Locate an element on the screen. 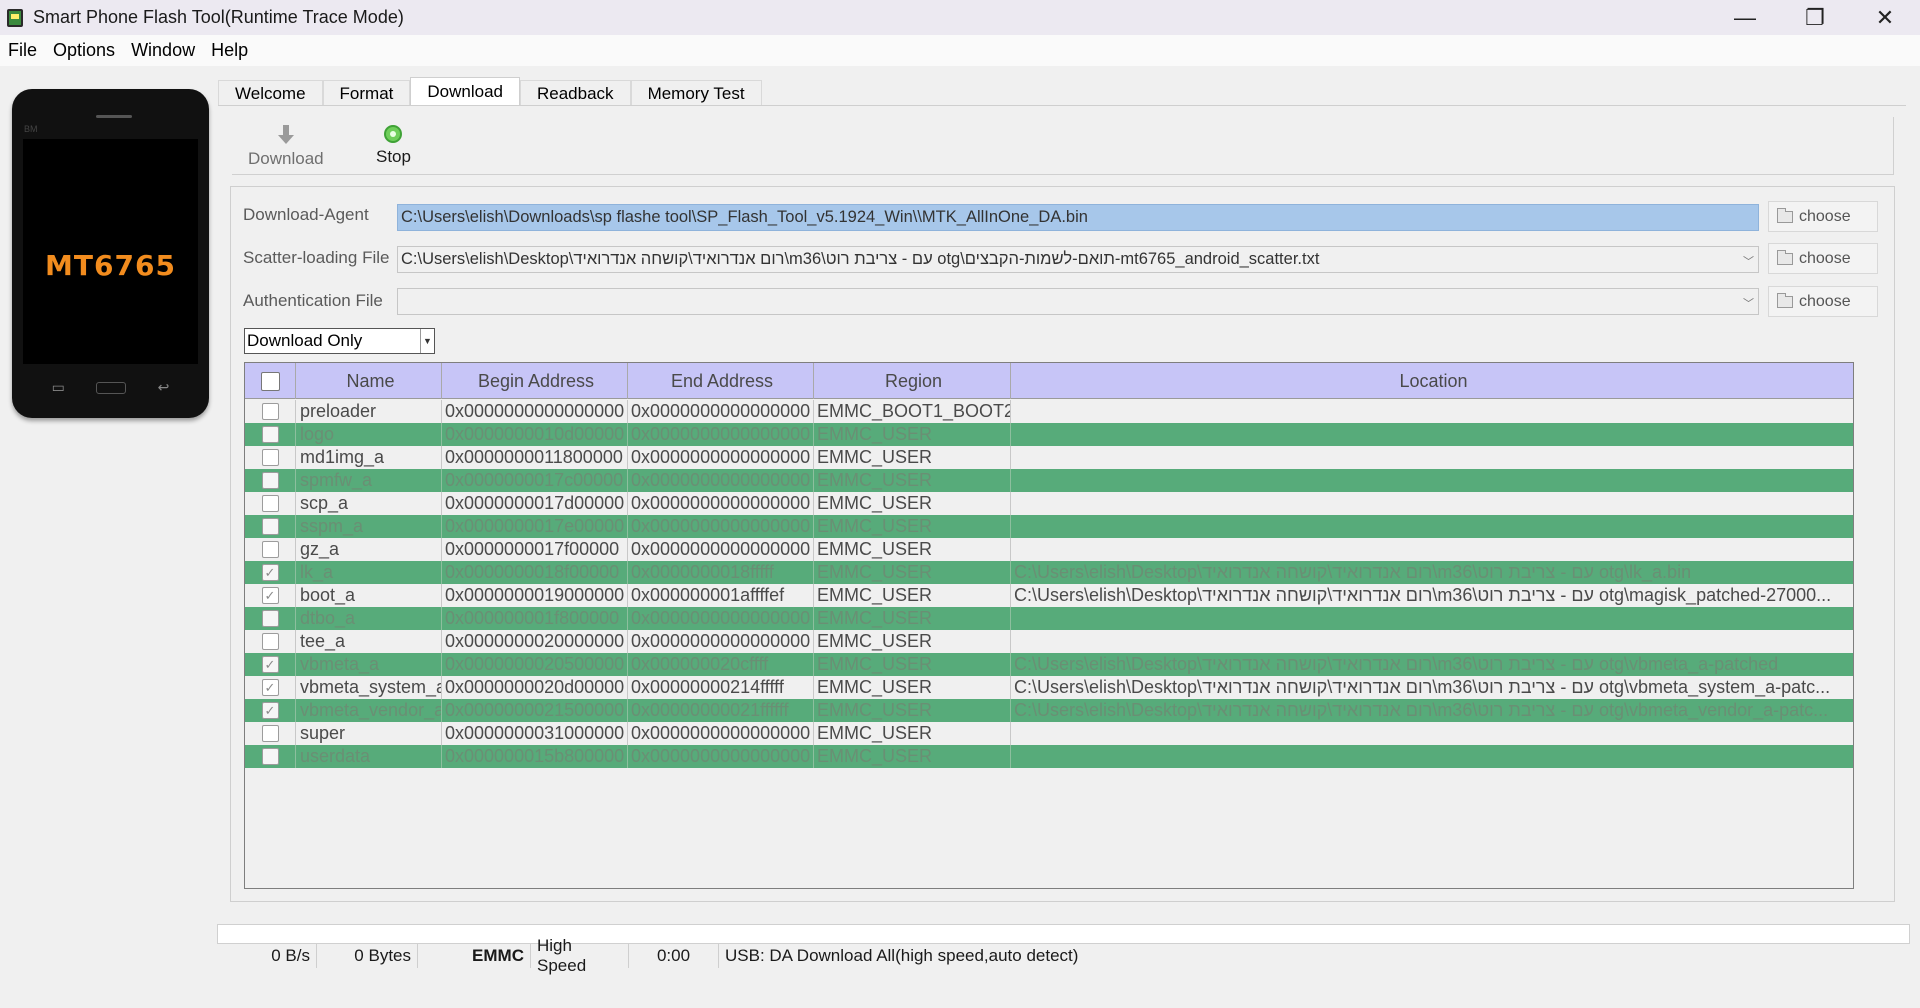 Image resolution: width=1920 pixels, height=1008 pixels. tab-download: Download is located at coordinates (465, 91).